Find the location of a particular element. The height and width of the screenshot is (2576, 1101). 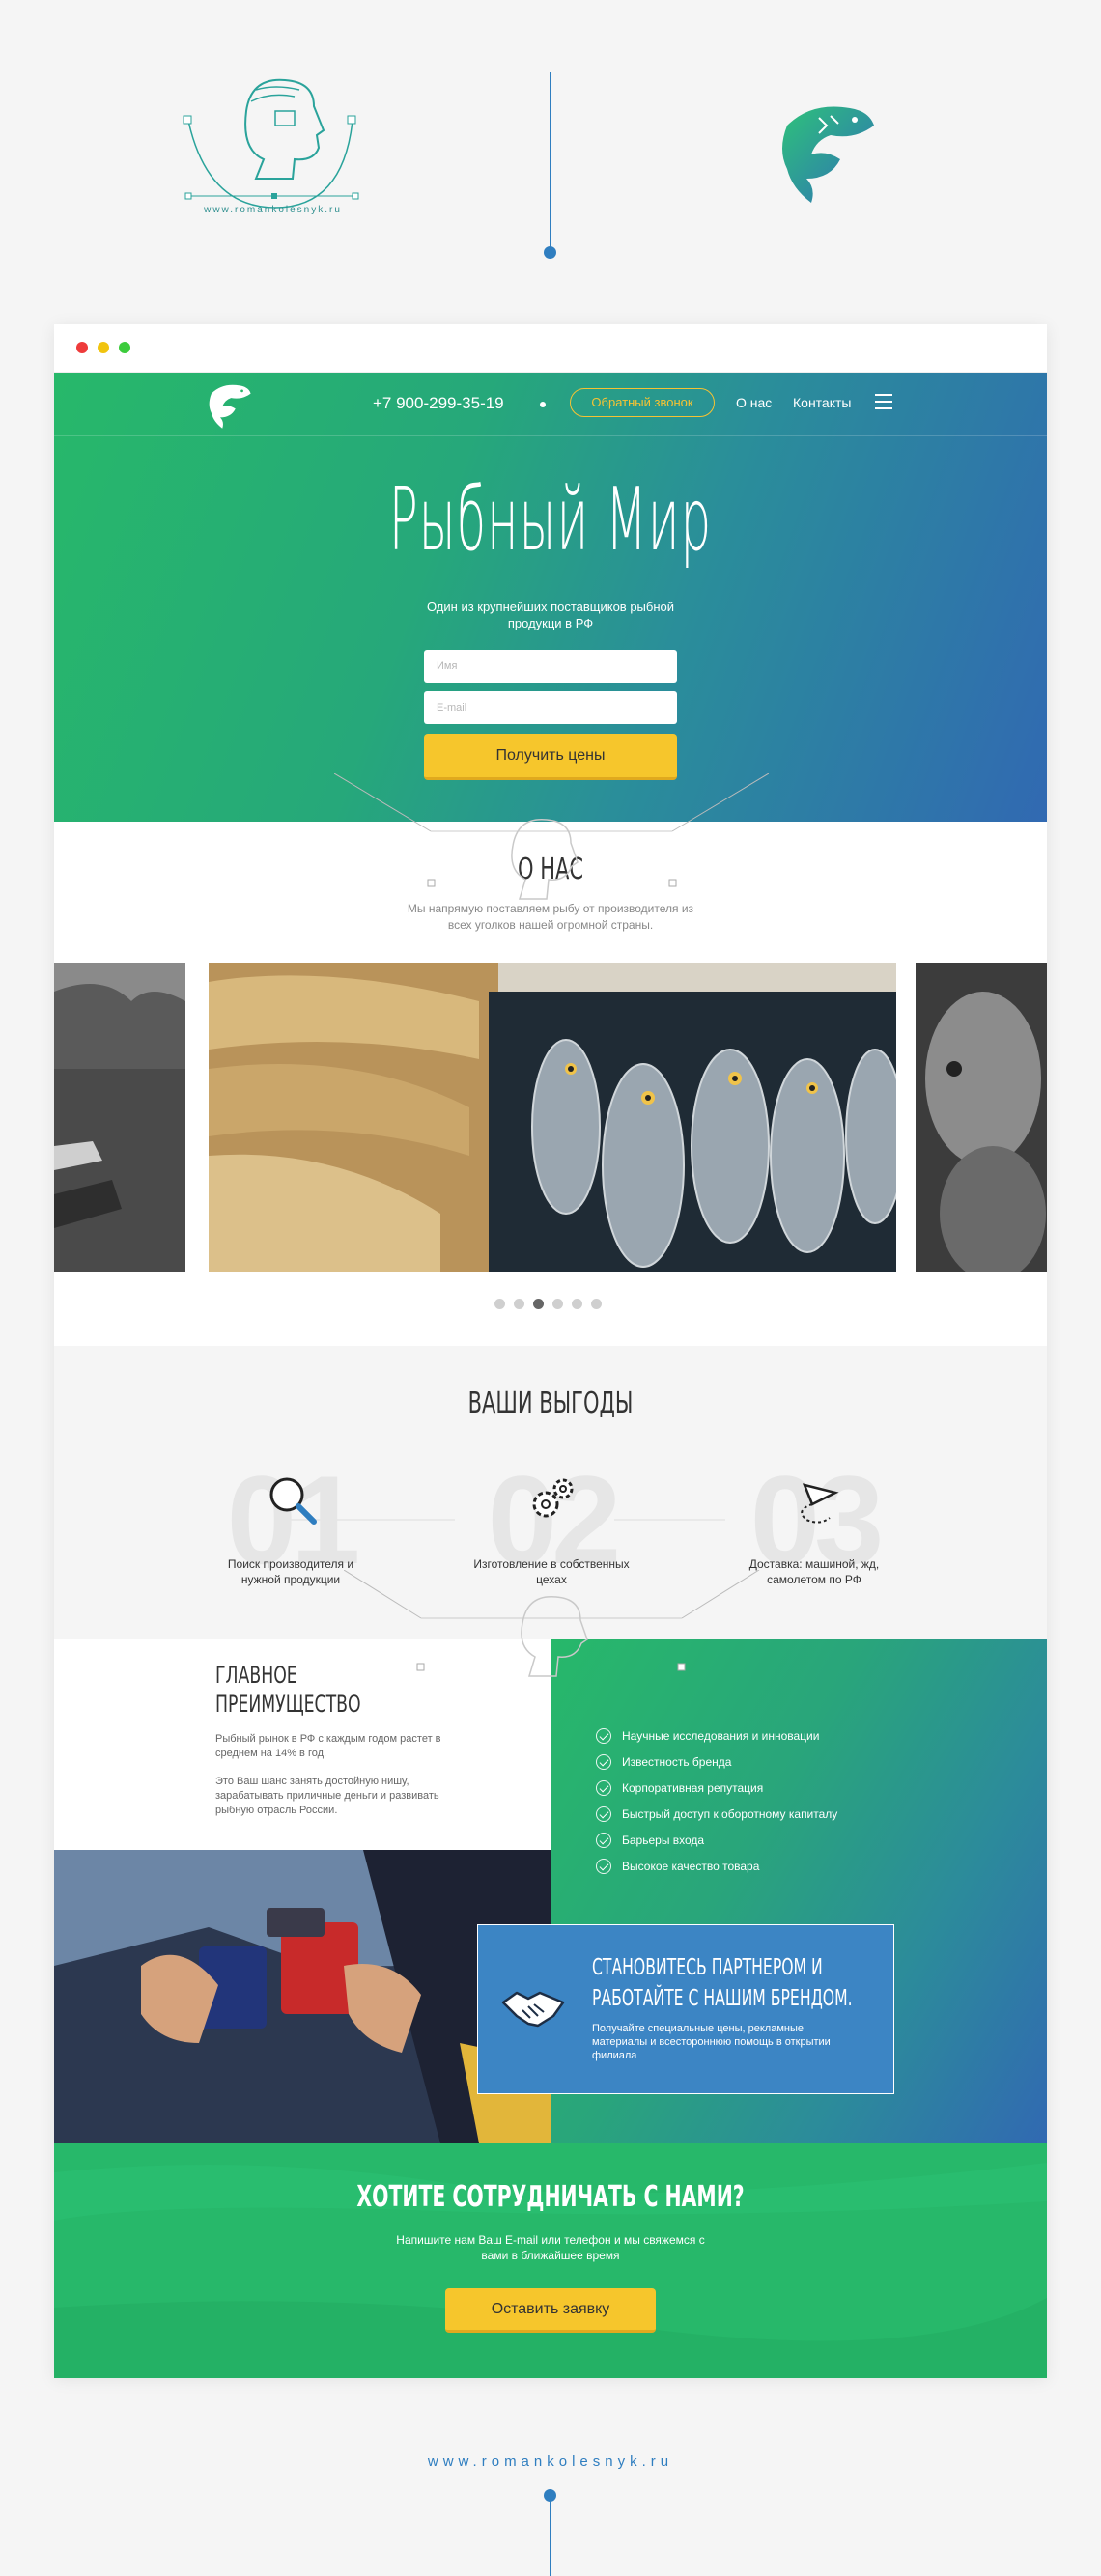

get-prices-button: Получить цены is located at coordinates (550, 757).